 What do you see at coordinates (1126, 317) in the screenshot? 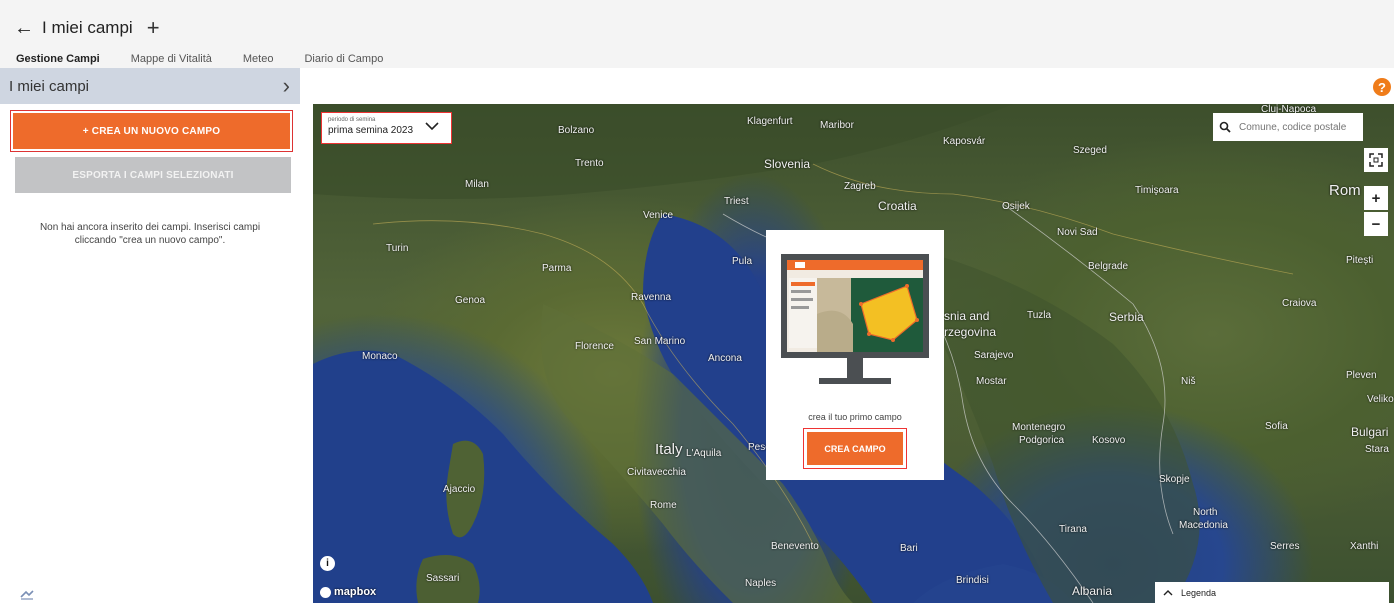
I see `map-label-serbia: Serbia` at bounding box center [1126, 317].